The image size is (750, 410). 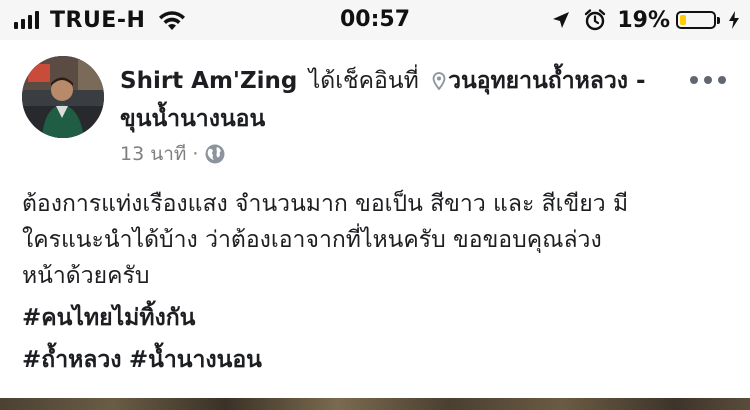 I want to click on more-options-button, so click(x=708, y=80).